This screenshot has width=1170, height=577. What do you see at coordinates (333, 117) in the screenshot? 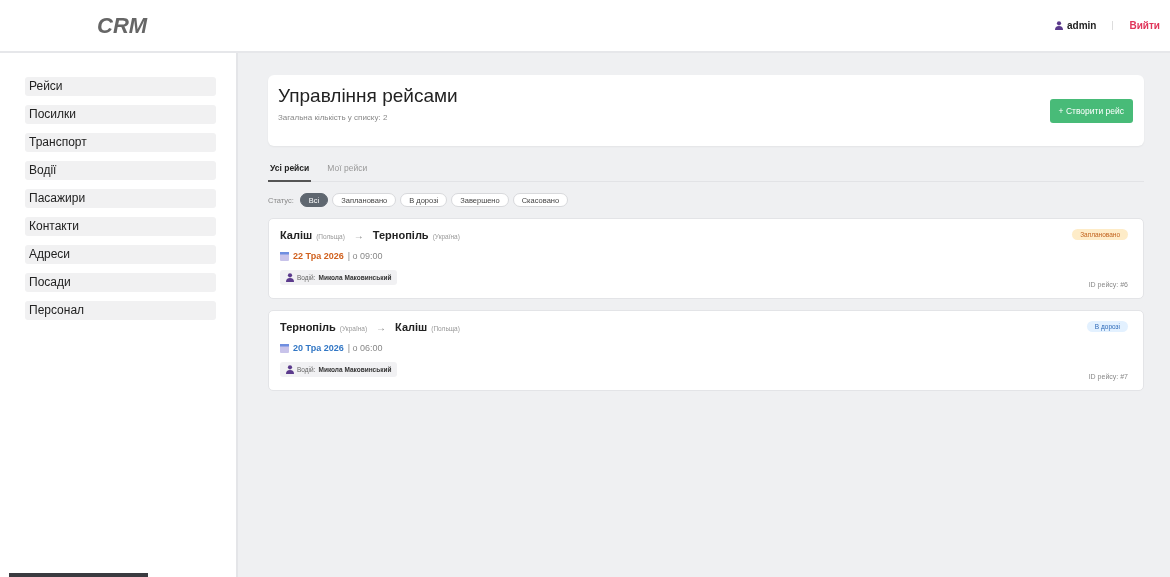
I see `total-count: Загальна кількість у списку: 2` at bounding box center [333, 117].